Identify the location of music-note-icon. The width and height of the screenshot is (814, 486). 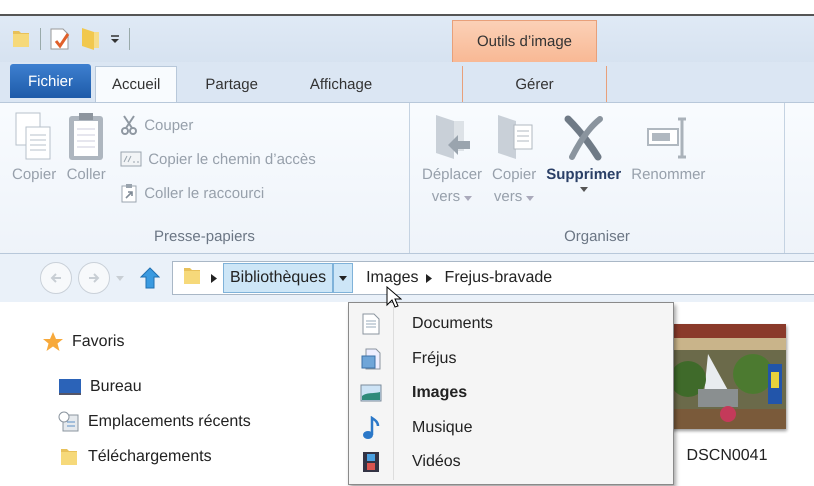
(371, 428).